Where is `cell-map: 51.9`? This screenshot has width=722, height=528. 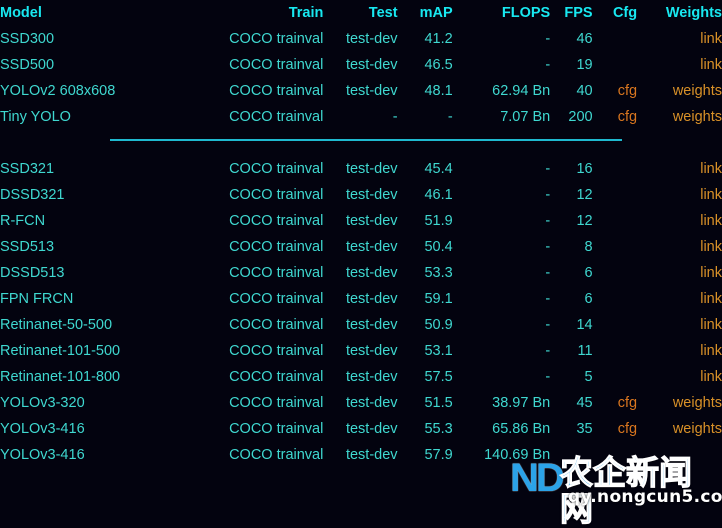 cell-map: 51.9 is located at coordinates (438, 221).